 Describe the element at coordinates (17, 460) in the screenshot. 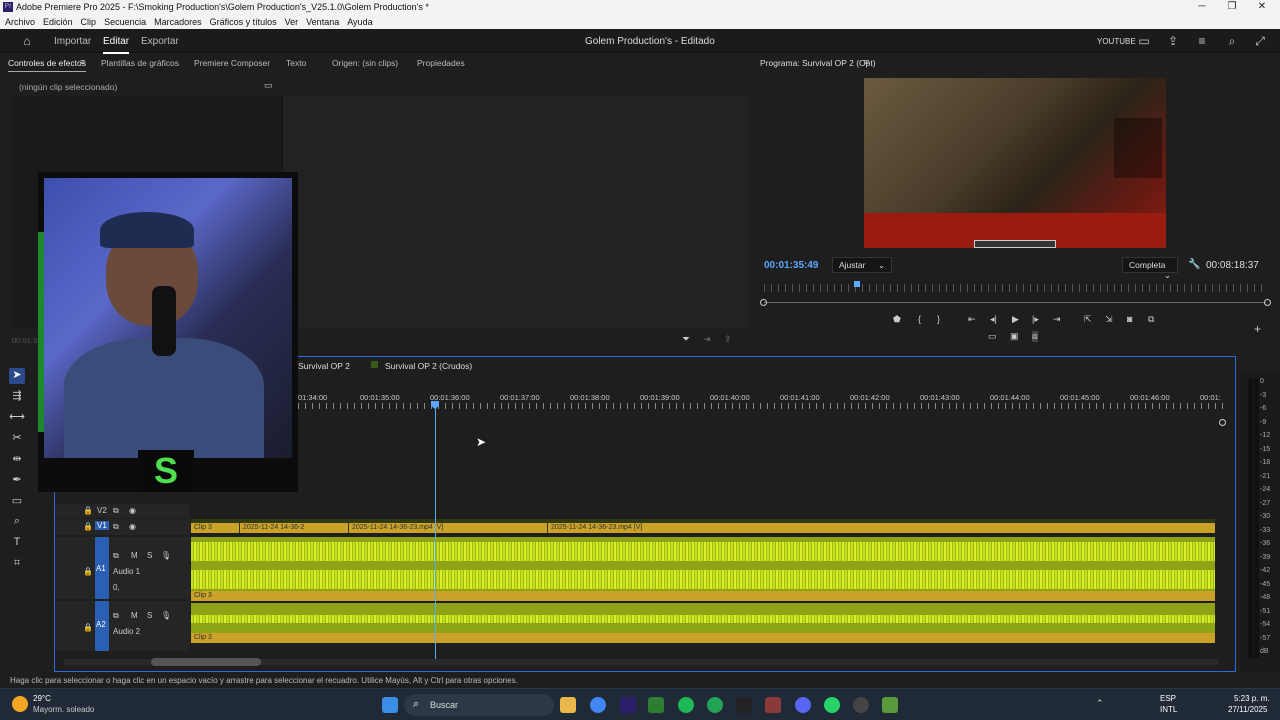

I see `slip-icon: ⇹` at that location.